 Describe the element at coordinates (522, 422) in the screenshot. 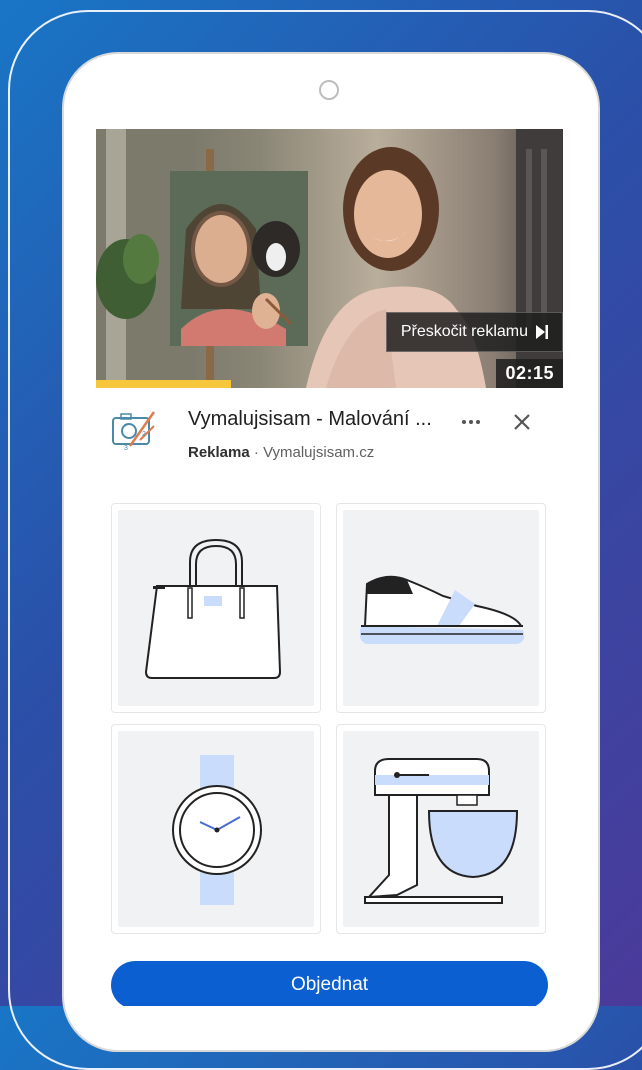

I see `close-icon` at that location.